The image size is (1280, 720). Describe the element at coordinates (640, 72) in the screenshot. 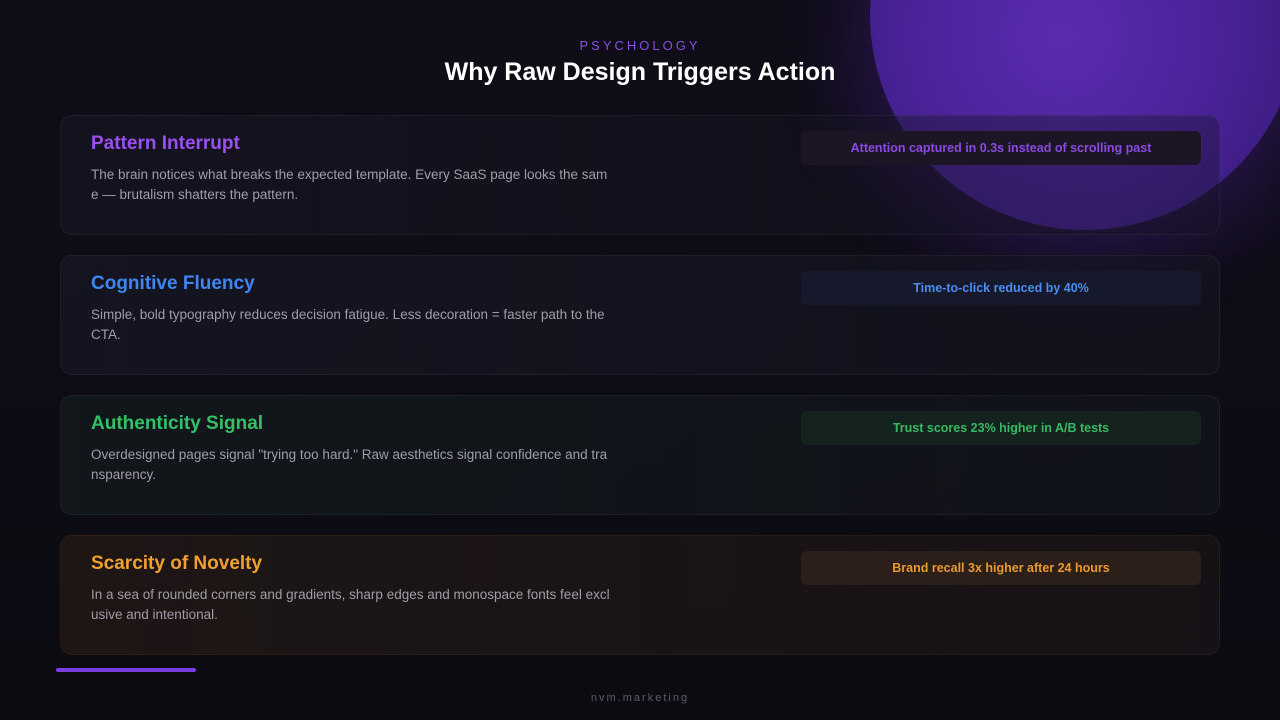

I see `page-title: Why Raw Design Triggers Action` at that location.